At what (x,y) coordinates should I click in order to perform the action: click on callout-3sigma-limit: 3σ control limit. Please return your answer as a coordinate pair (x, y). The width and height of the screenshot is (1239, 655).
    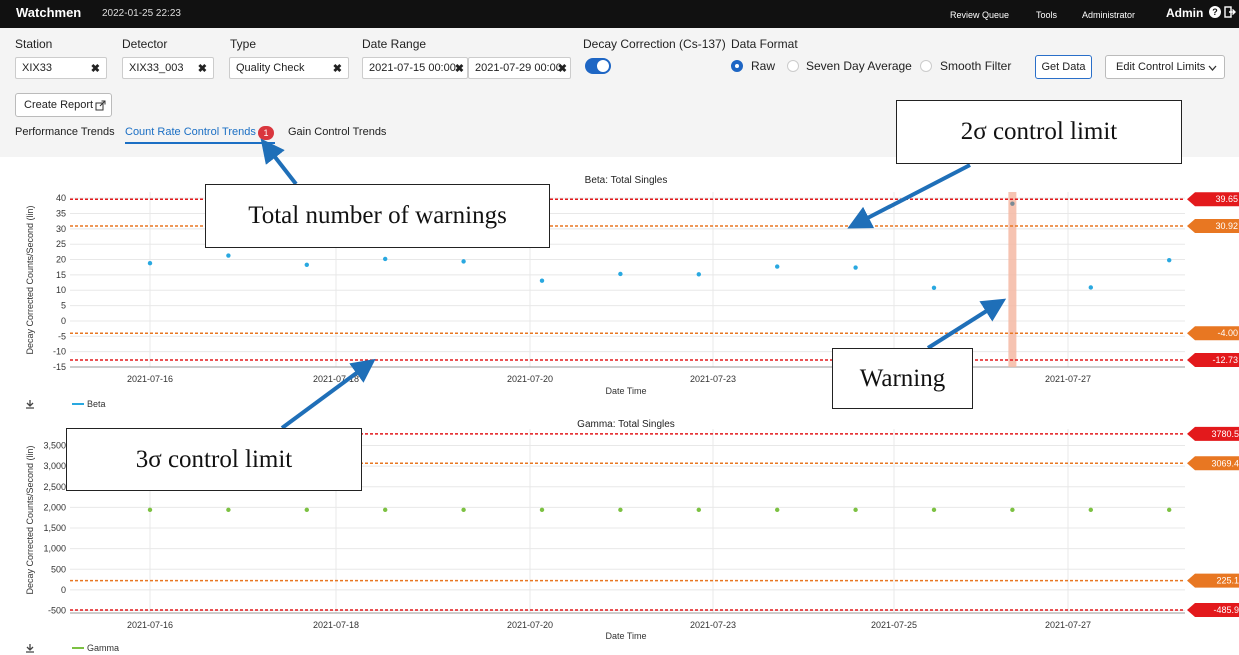
    Looking at the image, I should click on (214, 459).